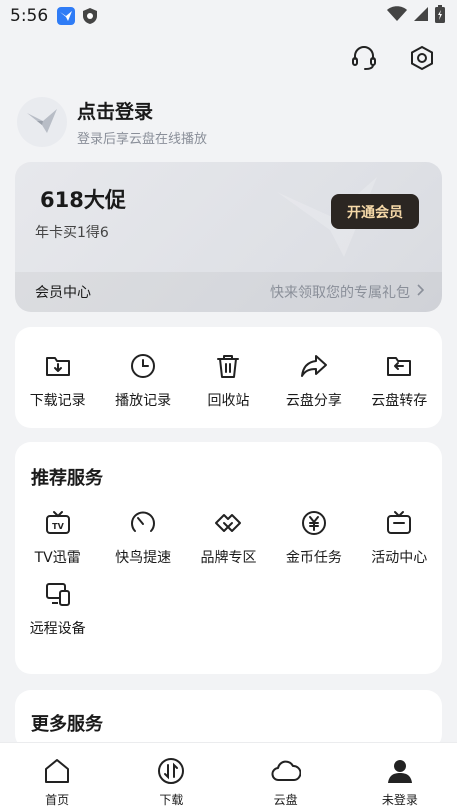  I want to click on chevron-right-icon, so click(420, 292).